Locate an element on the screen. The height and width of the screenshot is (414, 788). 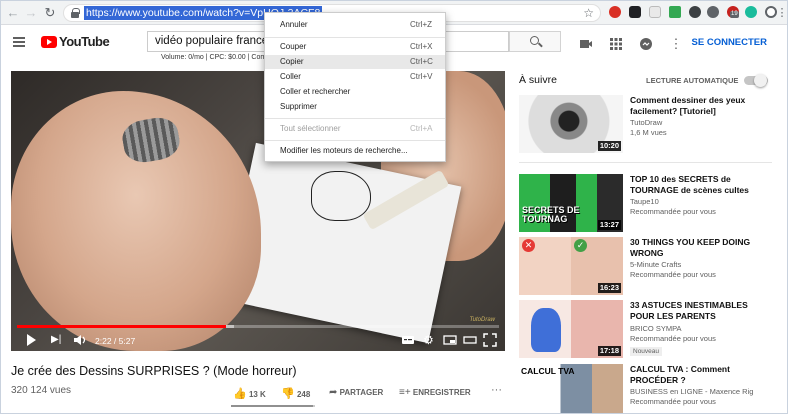
correct-check-icon: ✓ is located at coordinates (580, 245).